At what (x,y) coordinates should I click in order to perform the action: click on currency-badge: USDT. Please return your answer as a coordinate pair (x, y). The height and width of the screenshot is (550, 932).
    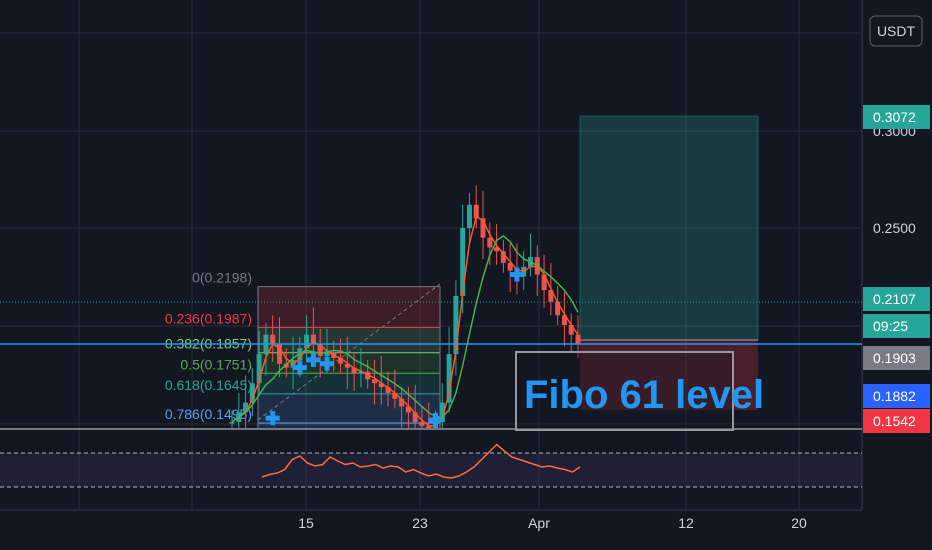
    Looking at the image, I should click on (896, 31).